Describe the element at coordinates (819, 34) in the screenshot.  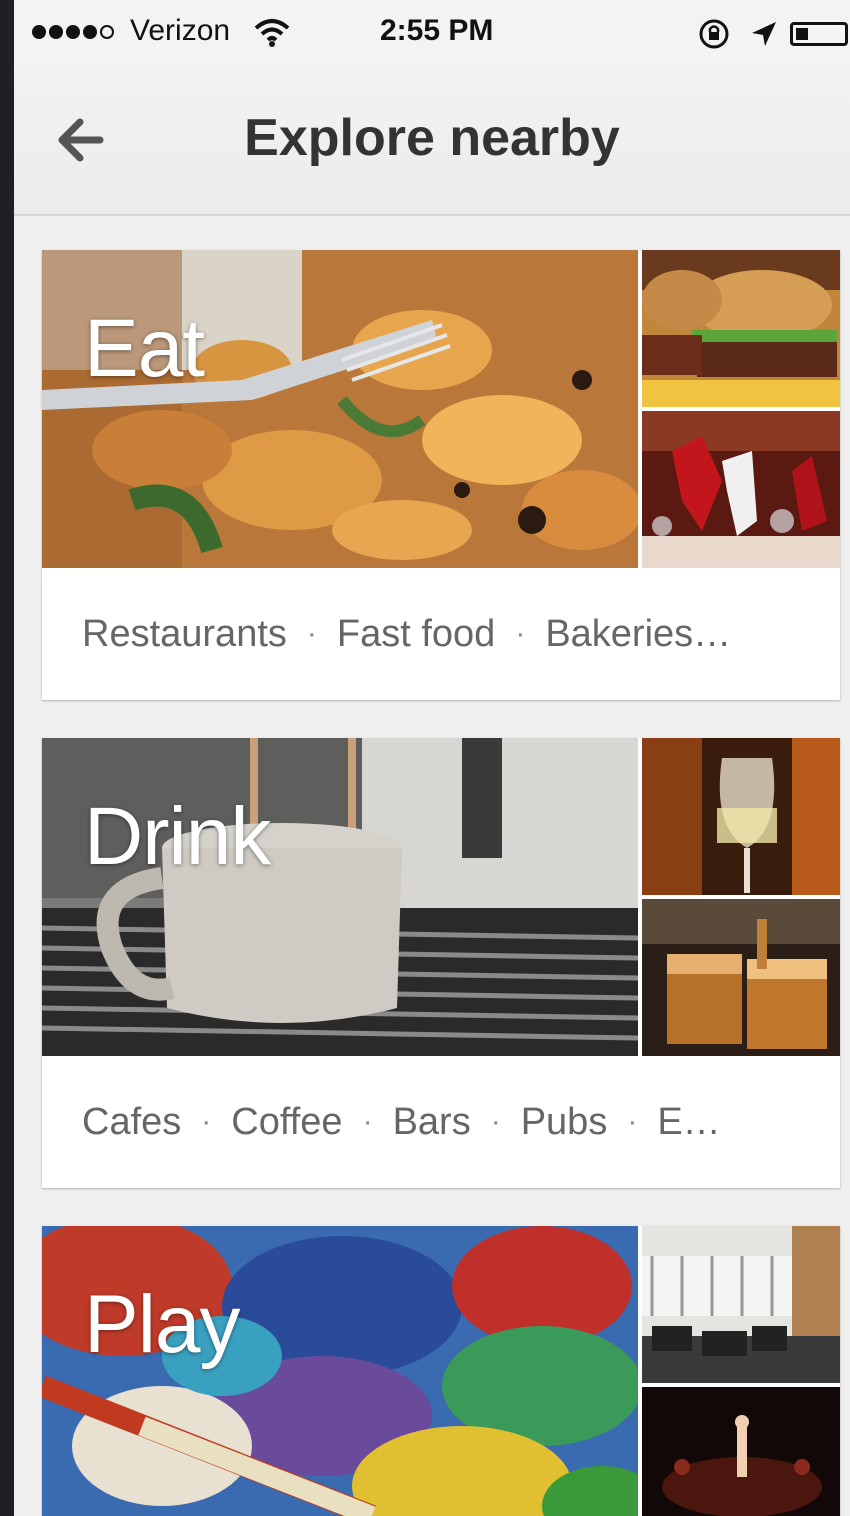
I see `battery-icon` at that location.